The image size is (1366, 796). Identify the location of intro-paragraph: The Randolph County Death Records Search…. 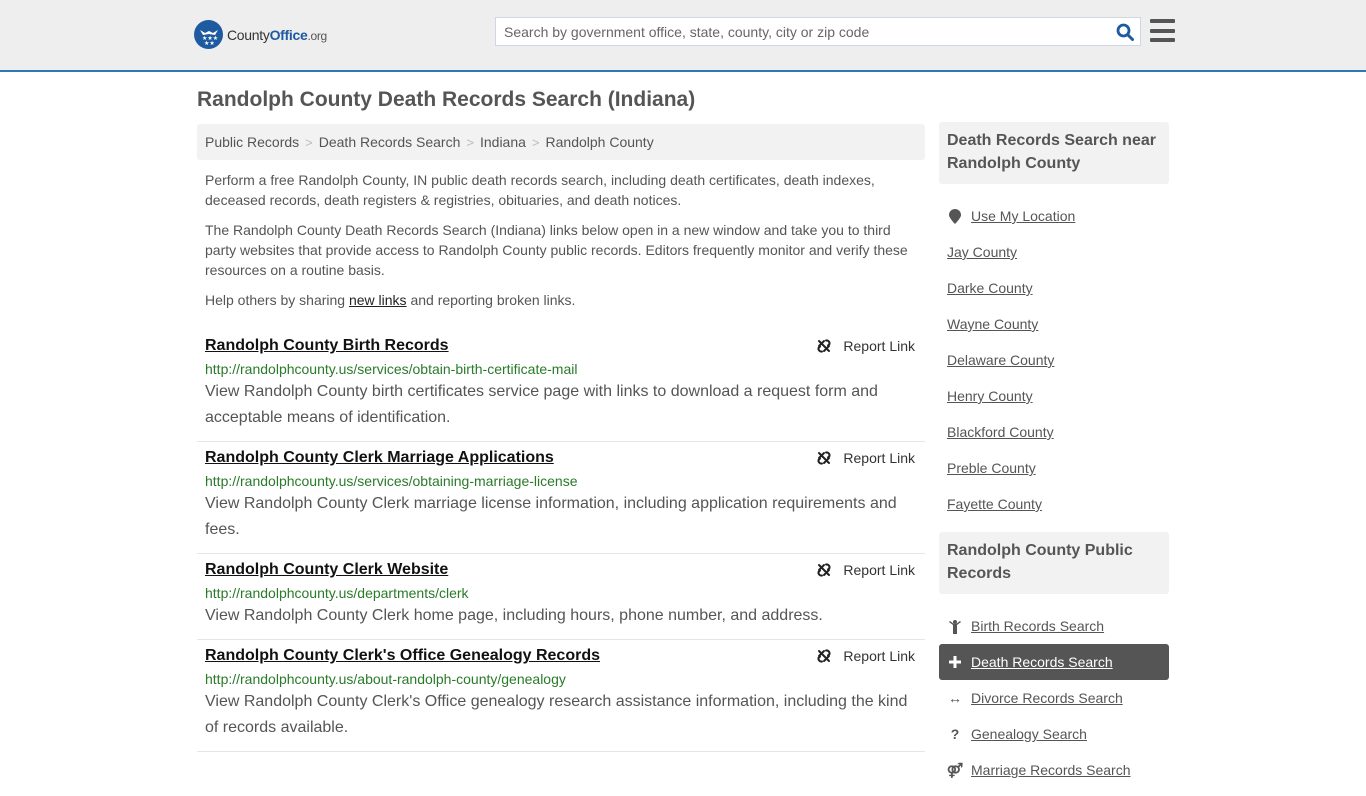
(556, 250).